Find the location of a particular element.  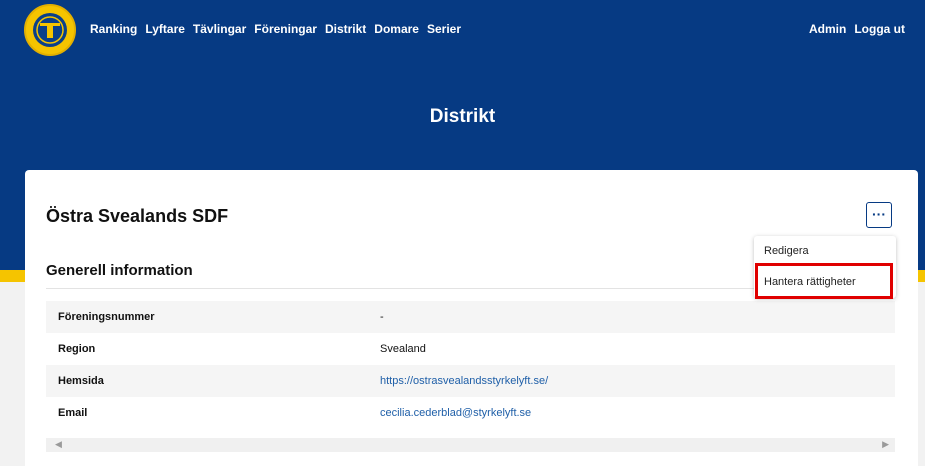

table-row: Föreningsnummer - is located at coordinates (470, 317).